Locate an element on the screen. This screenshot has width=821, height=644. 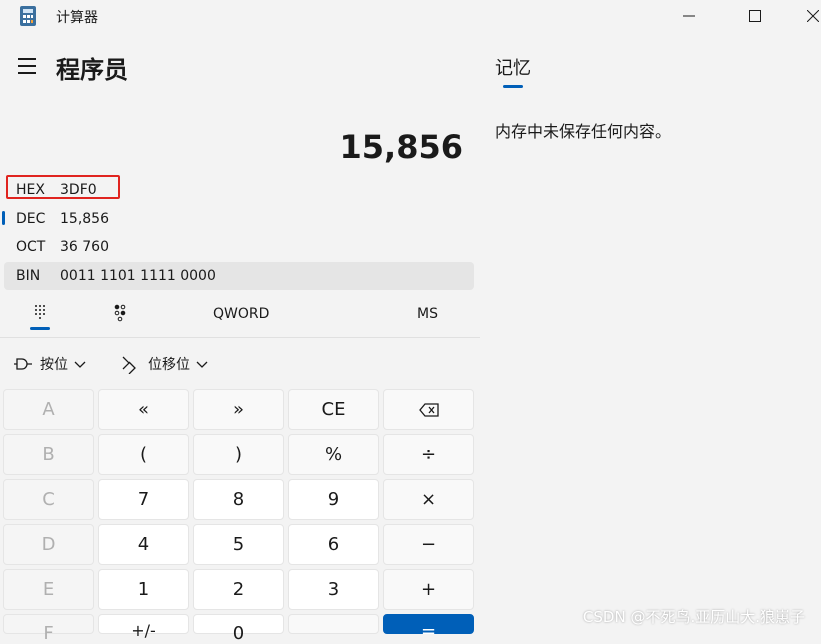
hamburger-menu-icon is located at coordinates (27, 66).